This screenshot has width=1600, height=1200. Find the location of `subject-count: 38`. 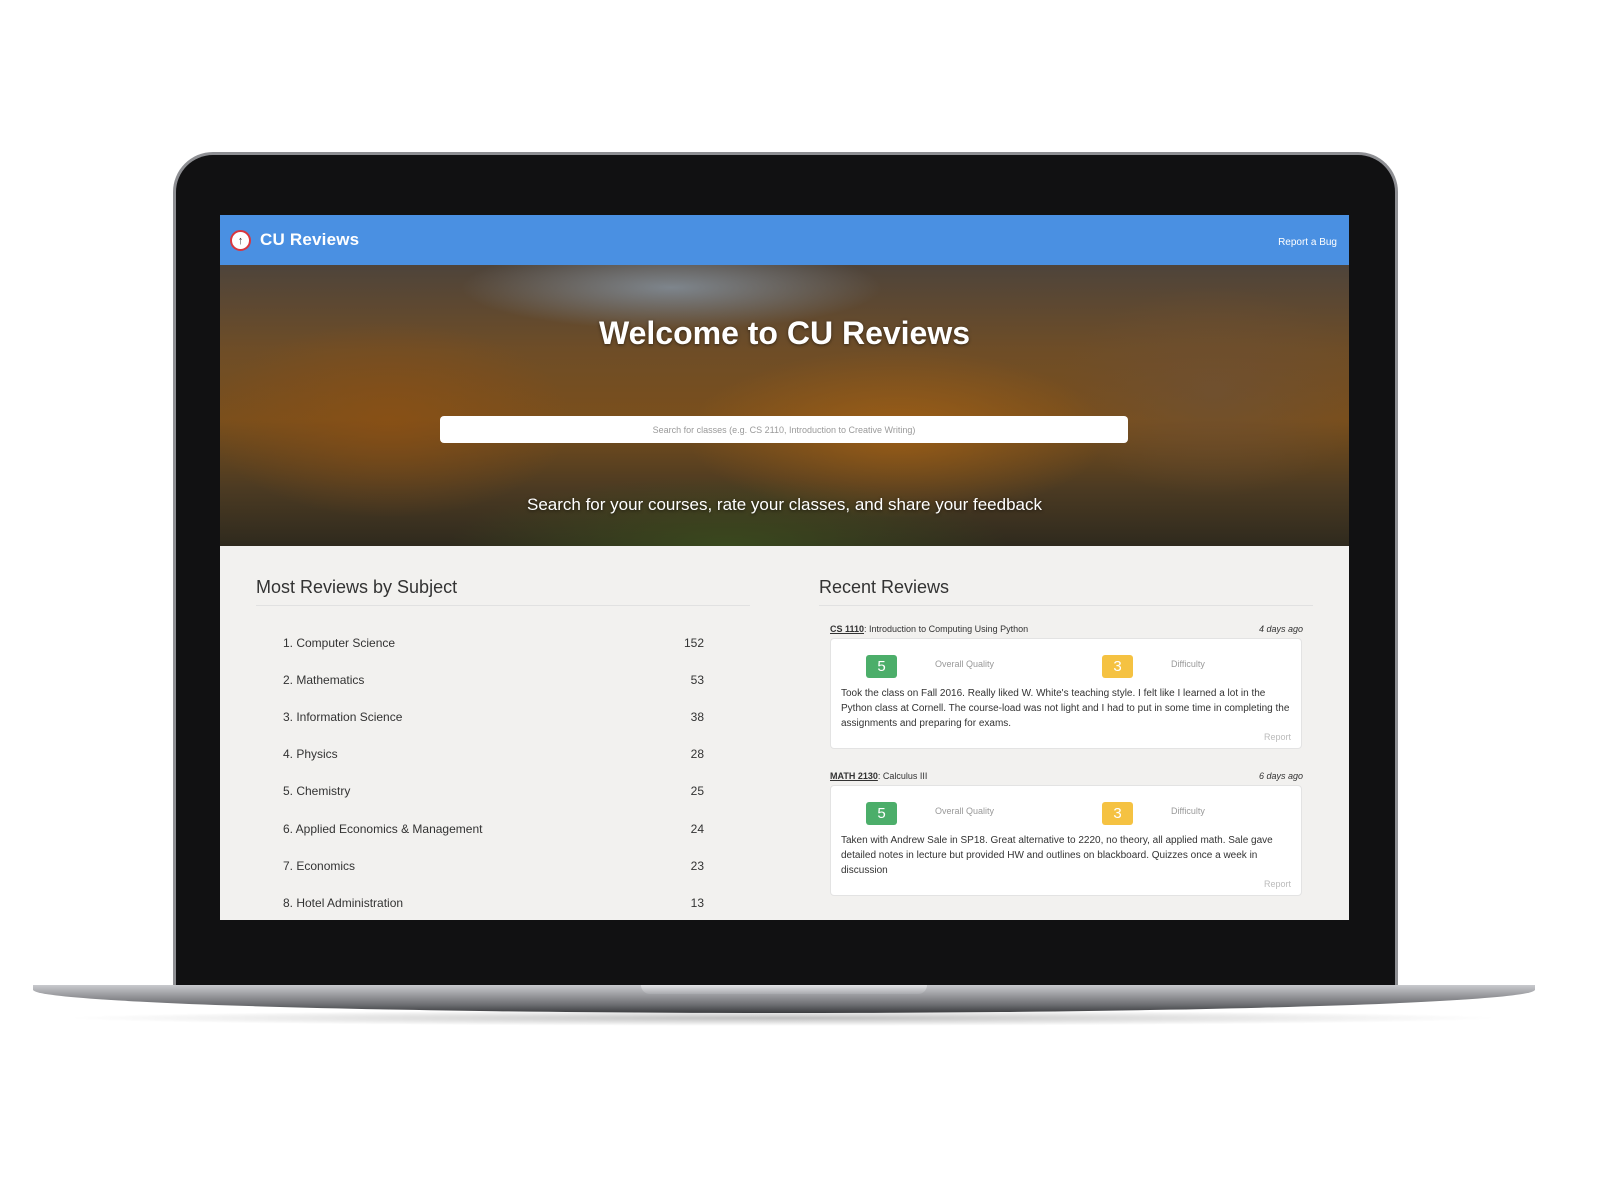

subject-count: 38 is located at coordinates (697, 716).